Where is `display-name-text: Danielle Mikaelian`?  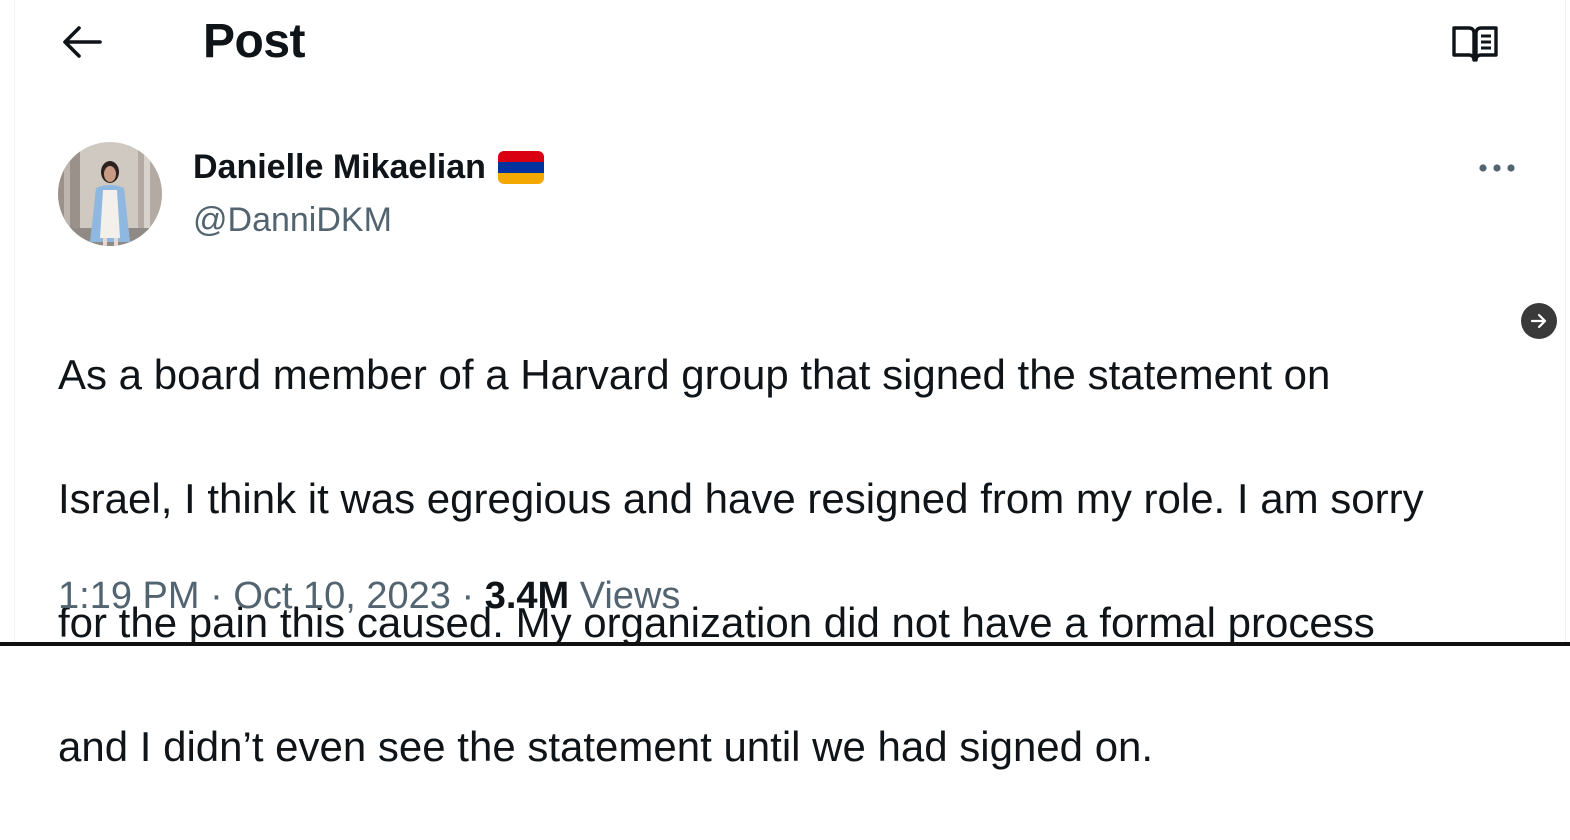 display-name-text: Danielle Mikaelian is located at coordinates (339, 167).